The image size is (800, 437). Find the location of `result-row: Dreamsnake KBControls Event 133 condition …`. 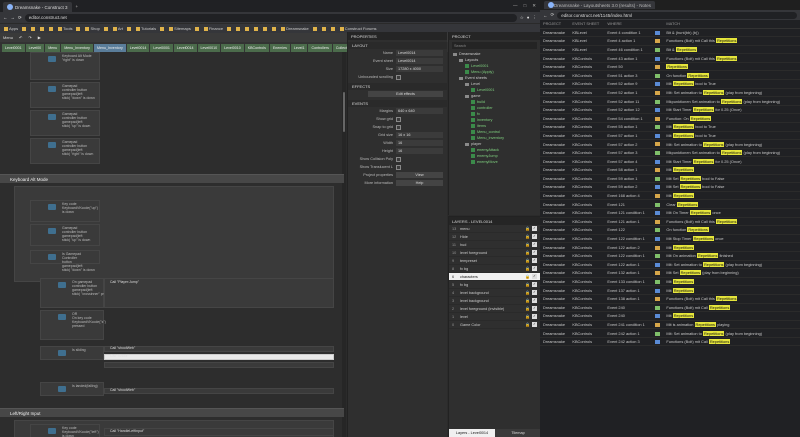

result-row: Dreamsnake KBControls Event 133 condition … is located at coordinates (670, 282).